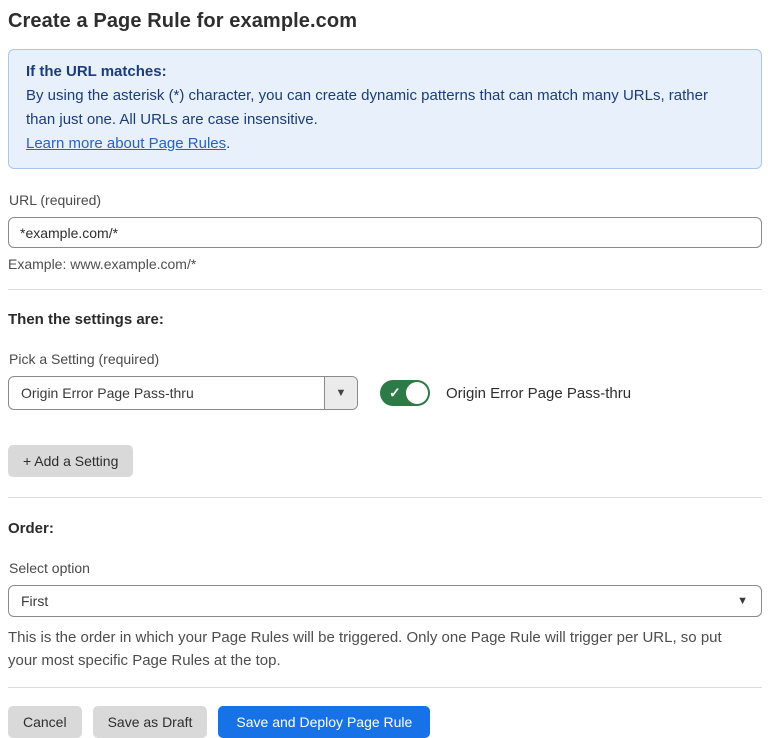  What do you see at coordinates (395, 392) in the screenshot?
I see `check-icon: ✓` at bounding box center [395, 392].